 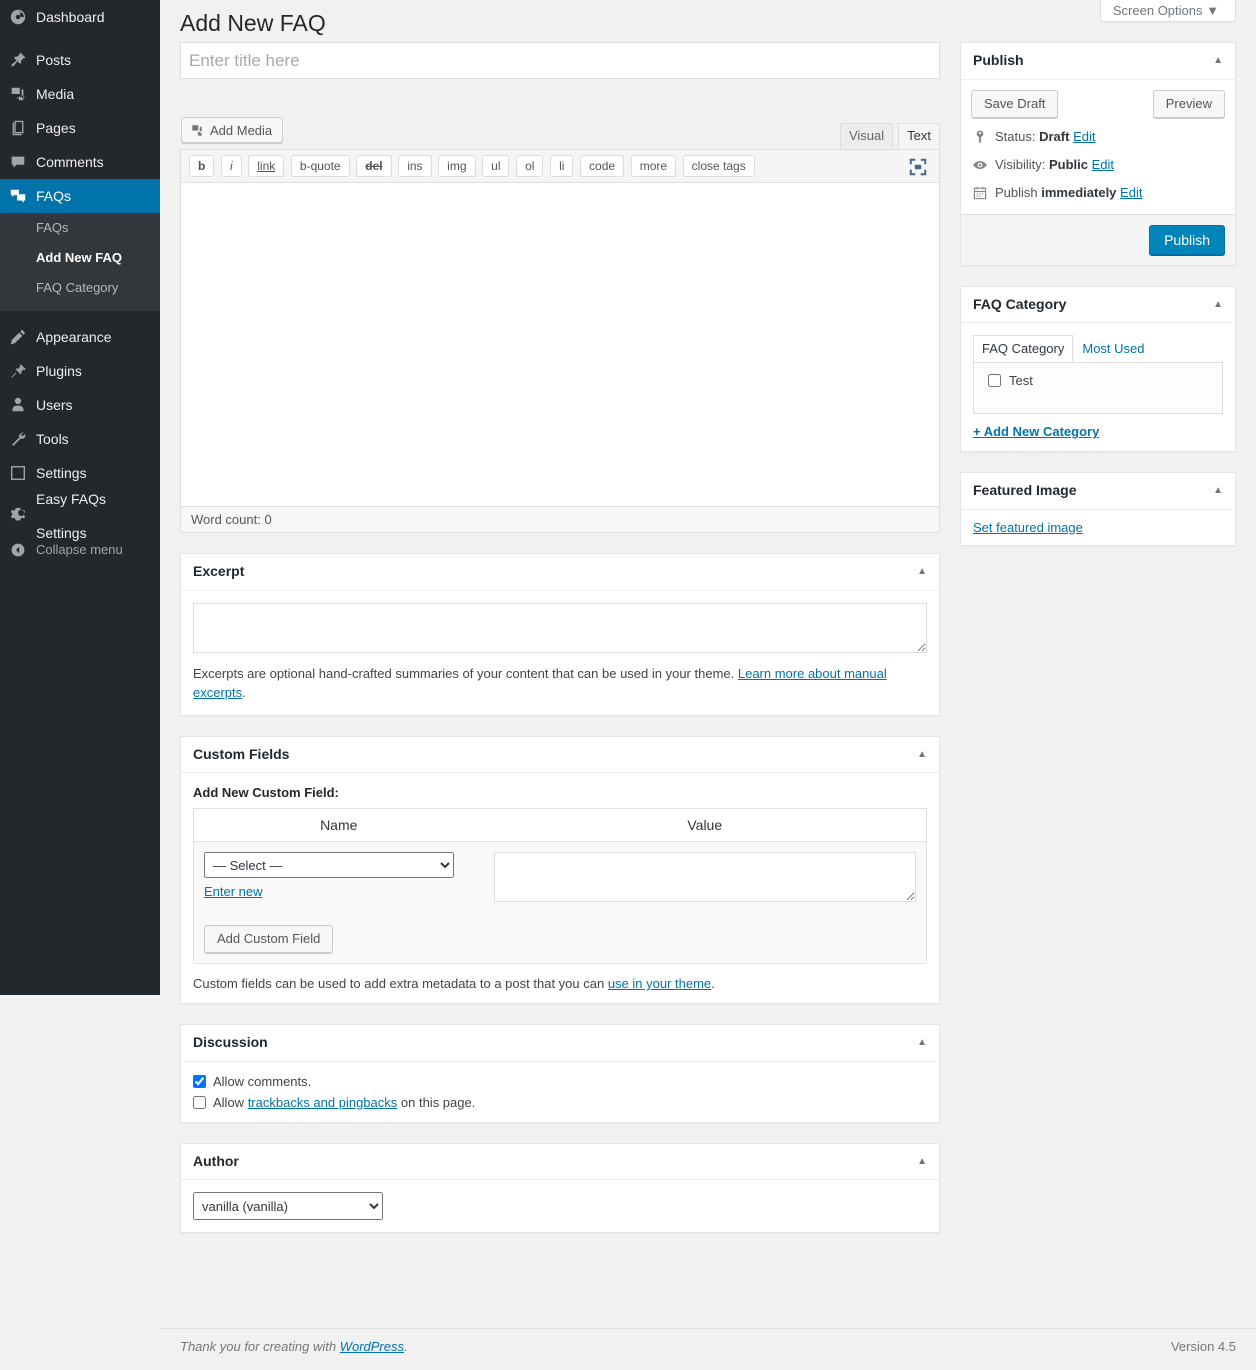 I want to click on screen-options-label: Screen Options, so click(x=1157, y=10).